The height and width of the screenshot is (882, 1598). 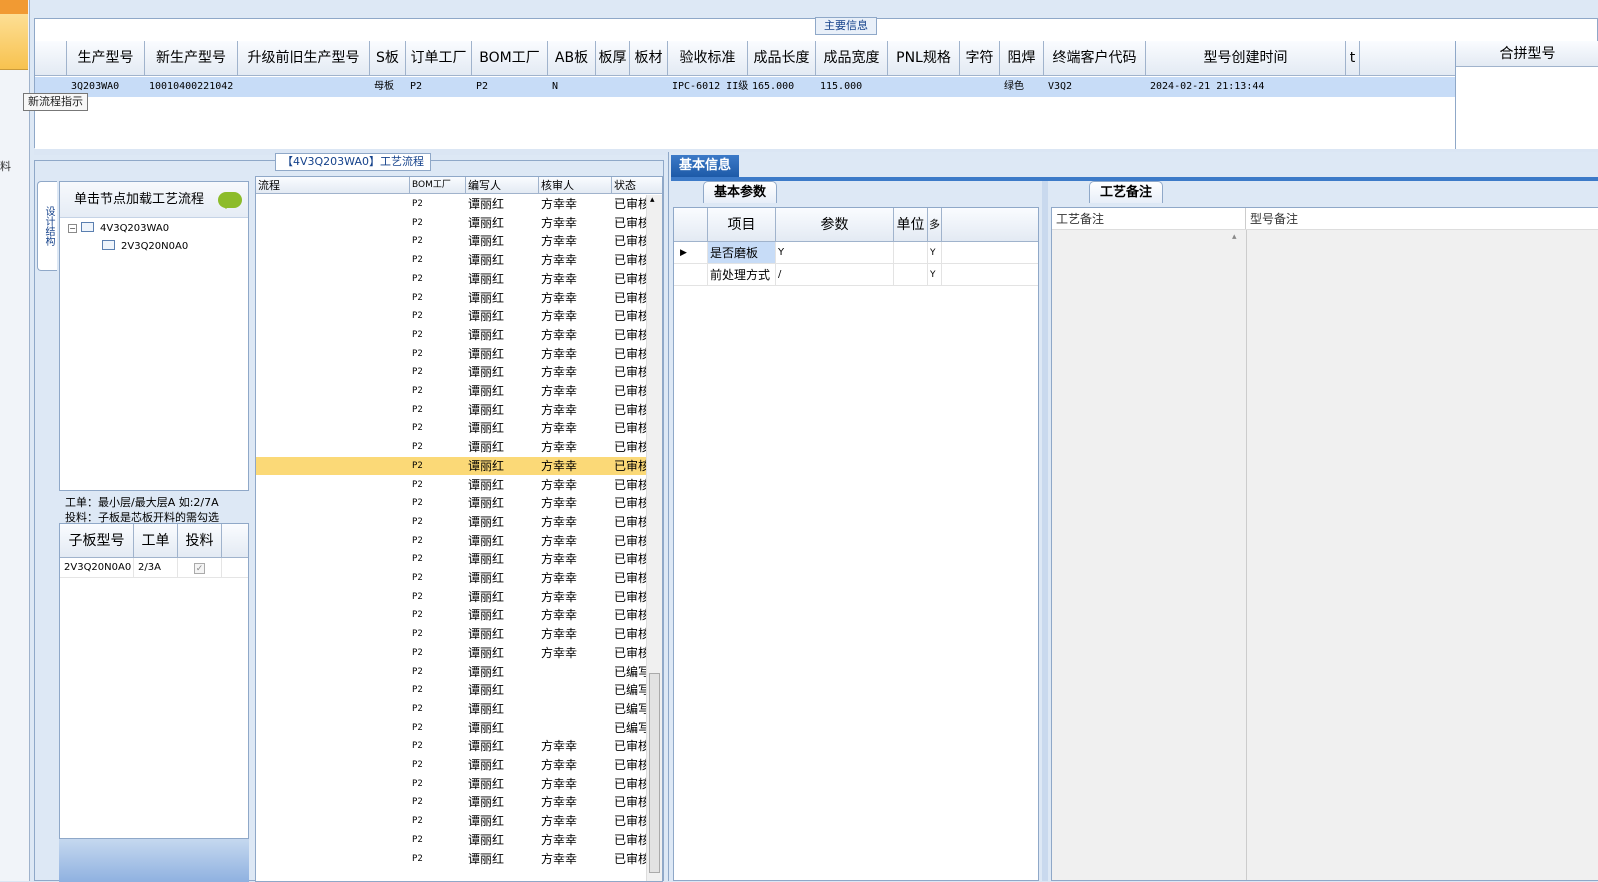 I want to click on flow-row: −终检P2谭丽红方幸幸已审核, so click(x=451, y=765).